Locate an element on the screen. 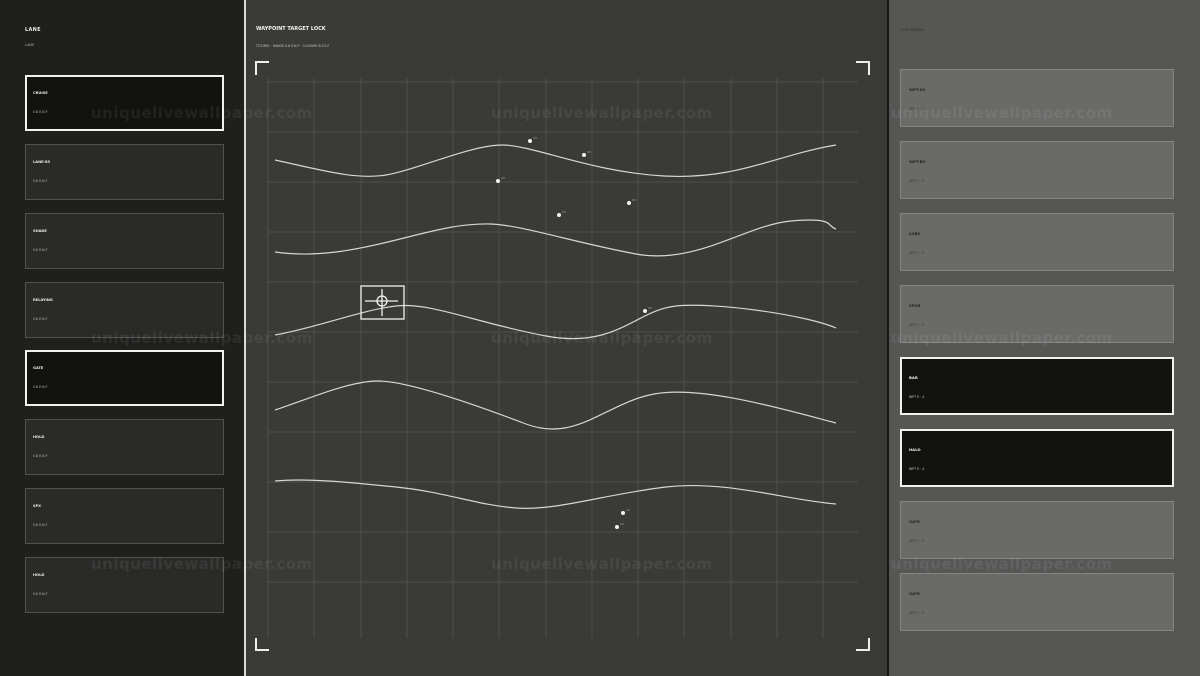 This screenshot has width=1200, height=676. waypoint-card-spur: SPUR WPT 0 · 4 is located at coordinates (1037, 314).